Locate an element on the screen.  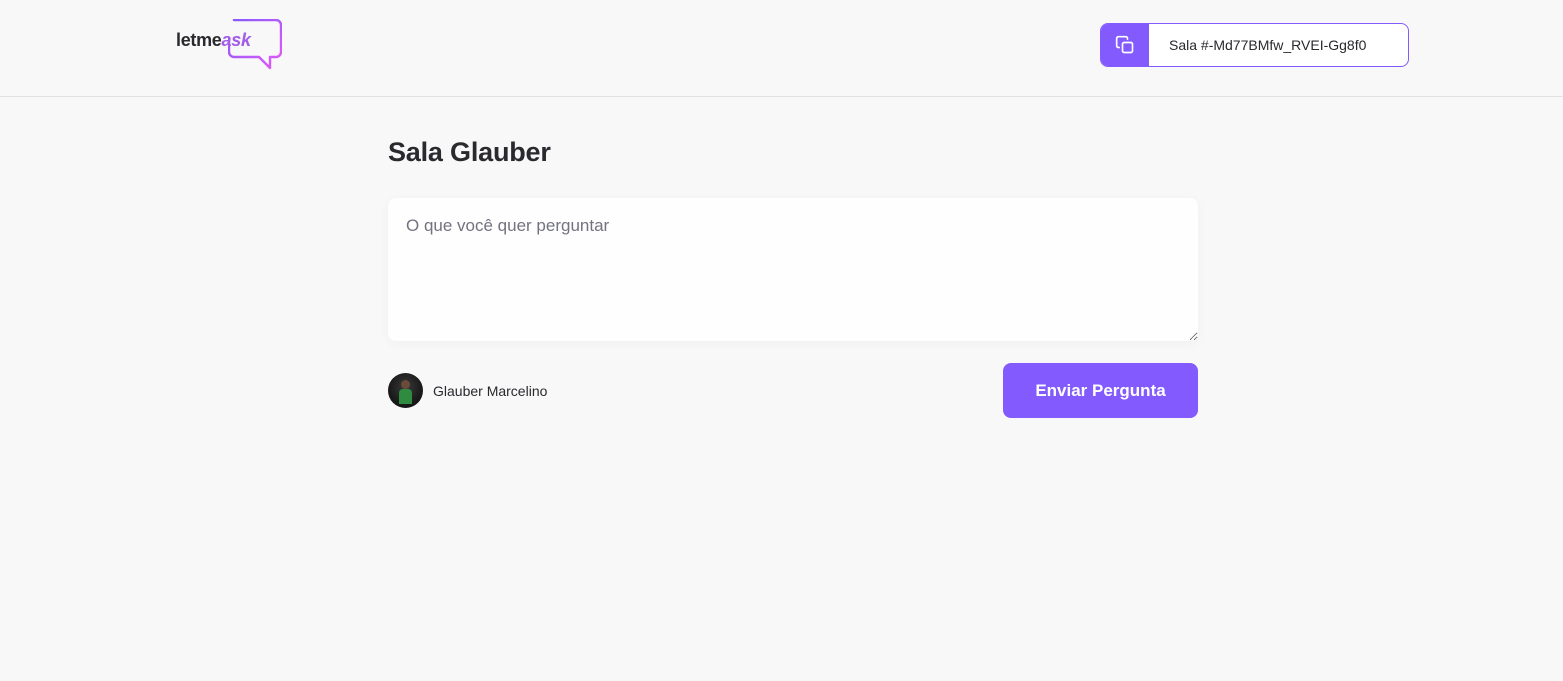
page-header: letmeask Sala #-Md77BMfw_RVEI-Gg8f0 is located at coordinates (781, 48).